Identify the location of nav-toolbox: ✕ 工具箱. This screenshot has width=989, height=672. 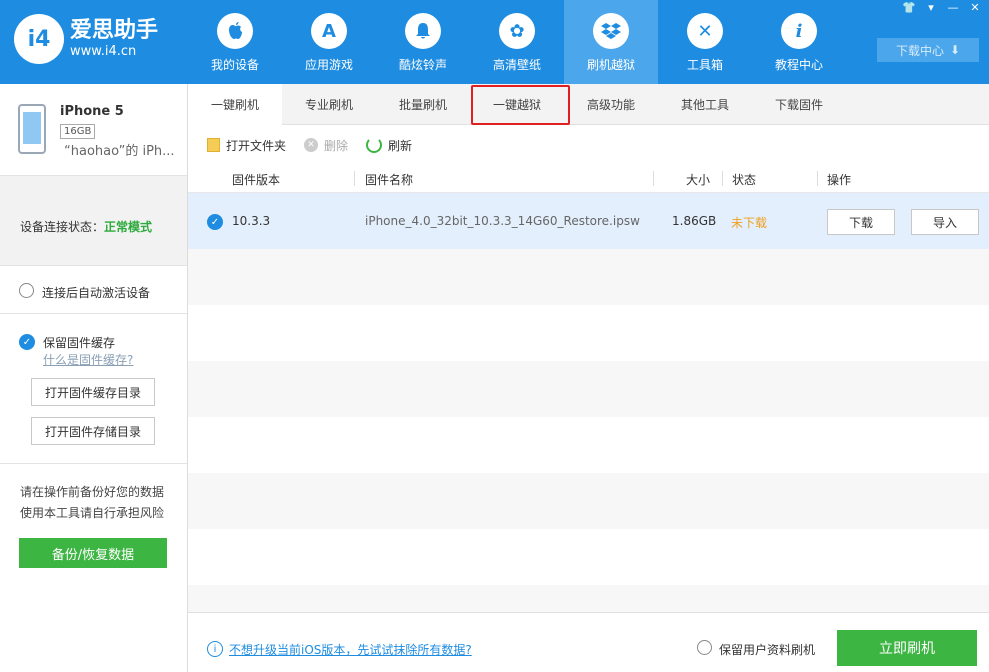
(705, 42).